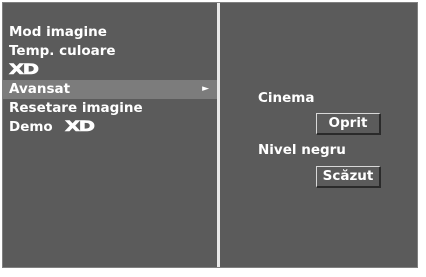  I want to click on menu-item-advanced: Avansat ►, so click(110, 89).